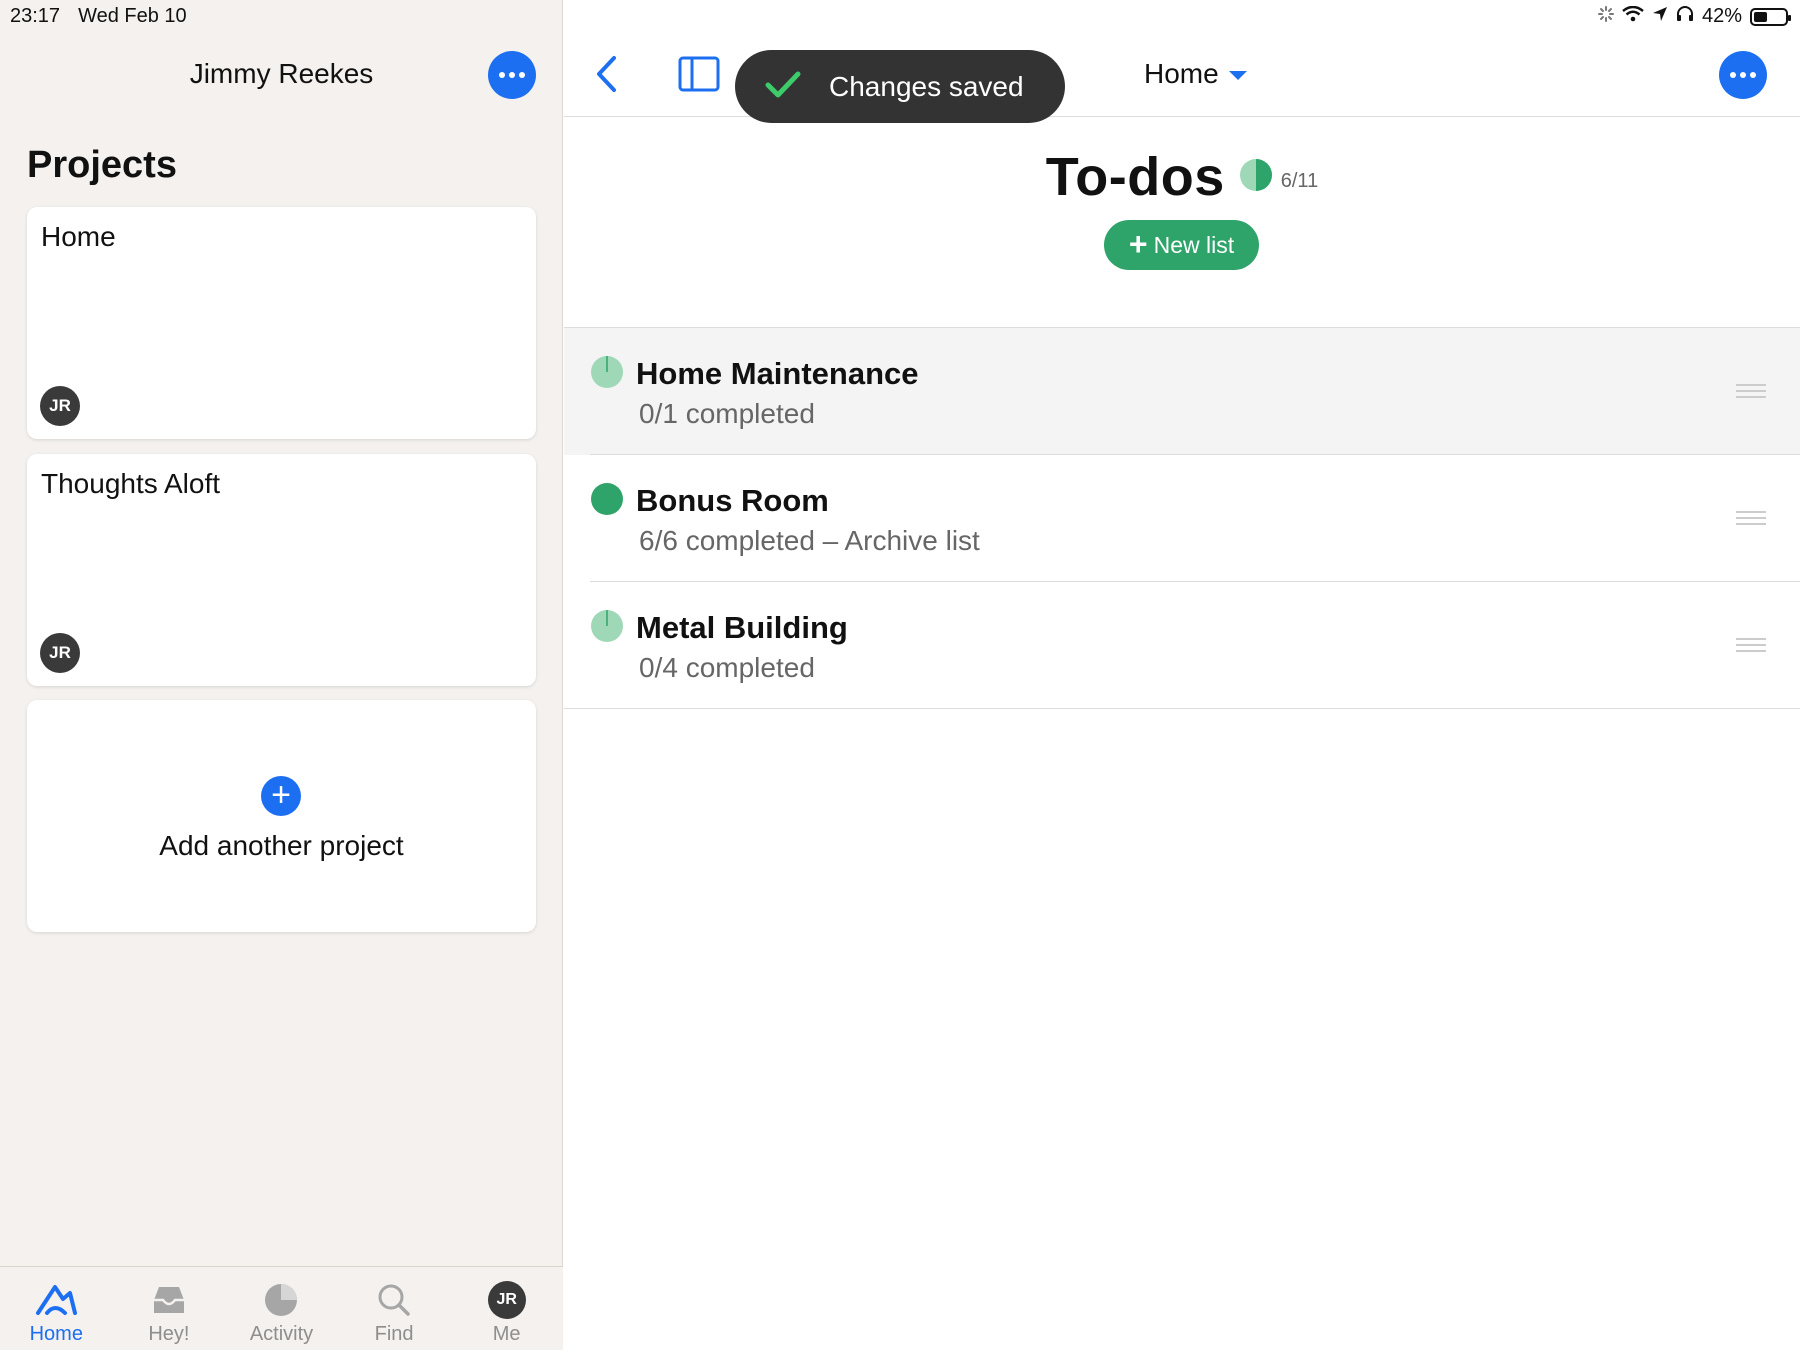 This screenshot has height=1350, width=1800. Describe the element at coordinates (169, 1334) in the screenshot. I see `tab-label: Hey!` at that location.